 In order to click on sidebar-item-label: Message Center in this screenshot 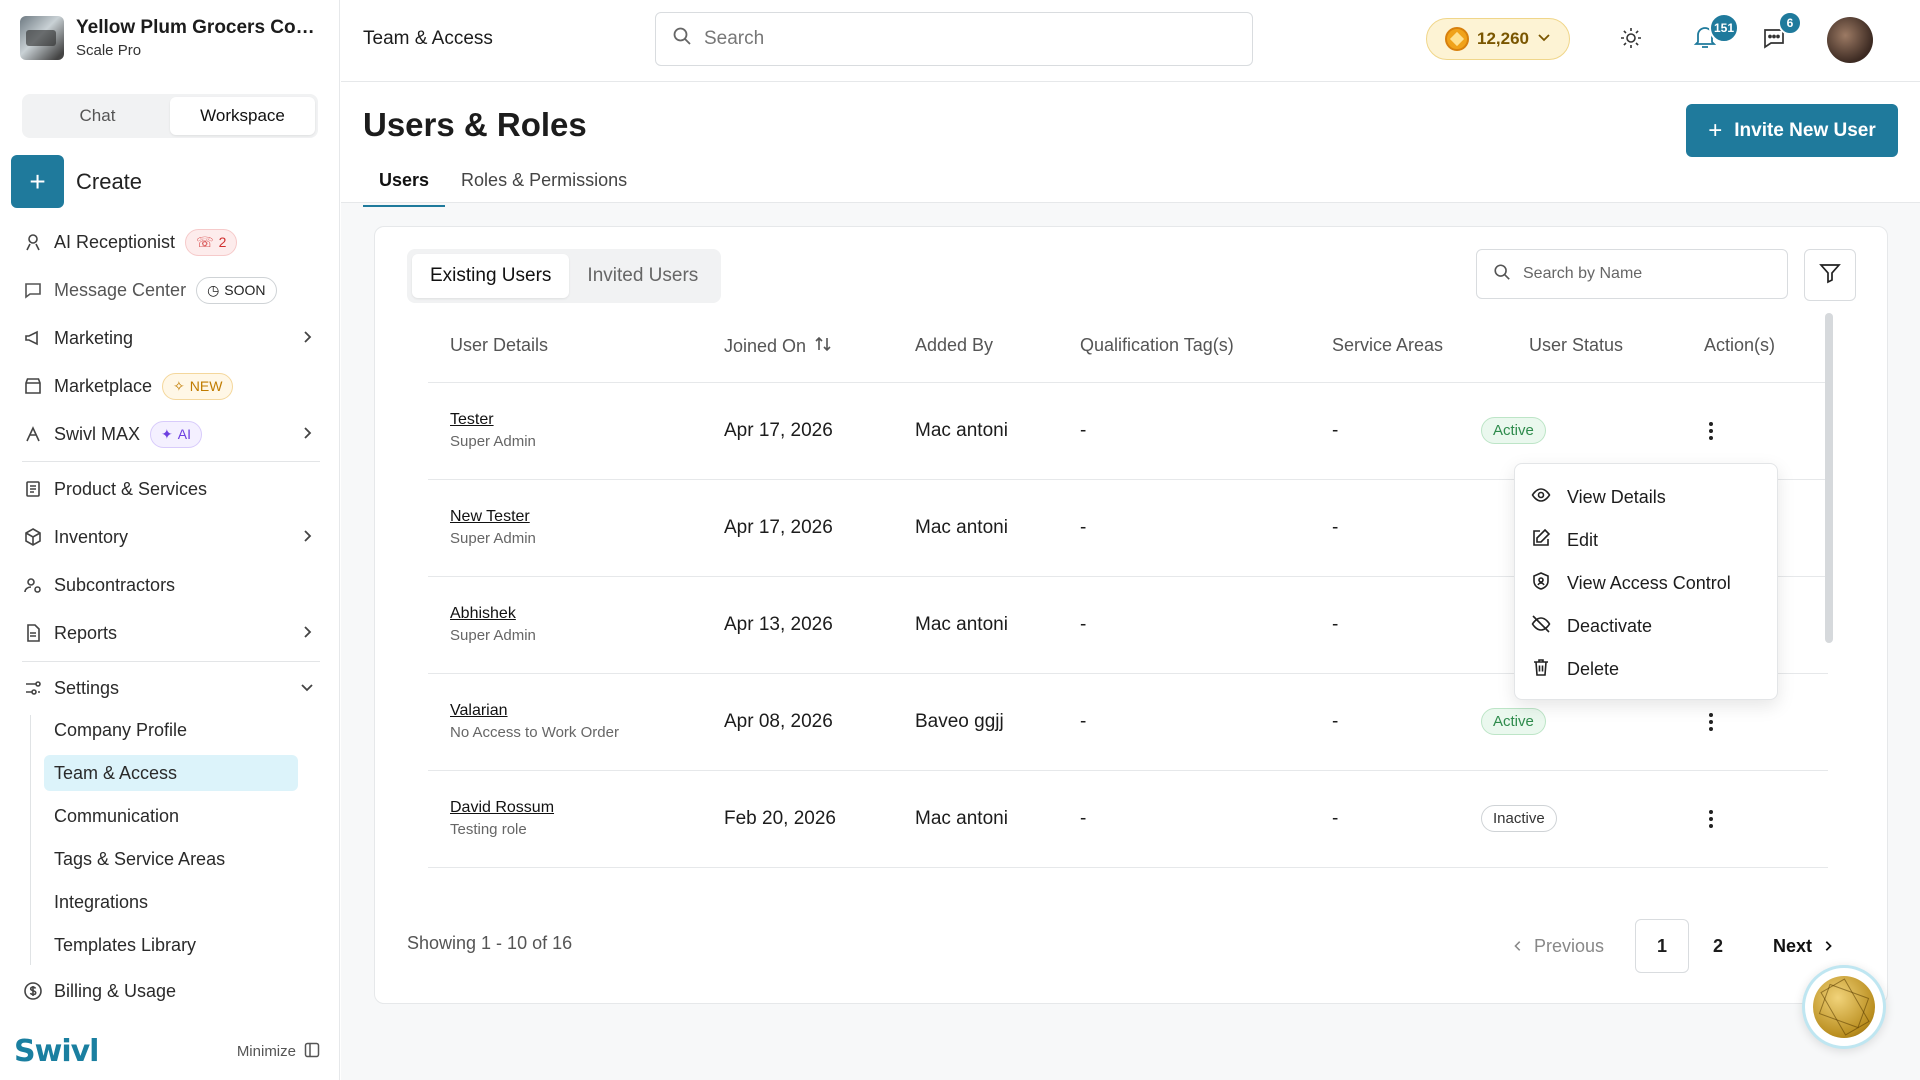, I will do `click(120, 289)`.